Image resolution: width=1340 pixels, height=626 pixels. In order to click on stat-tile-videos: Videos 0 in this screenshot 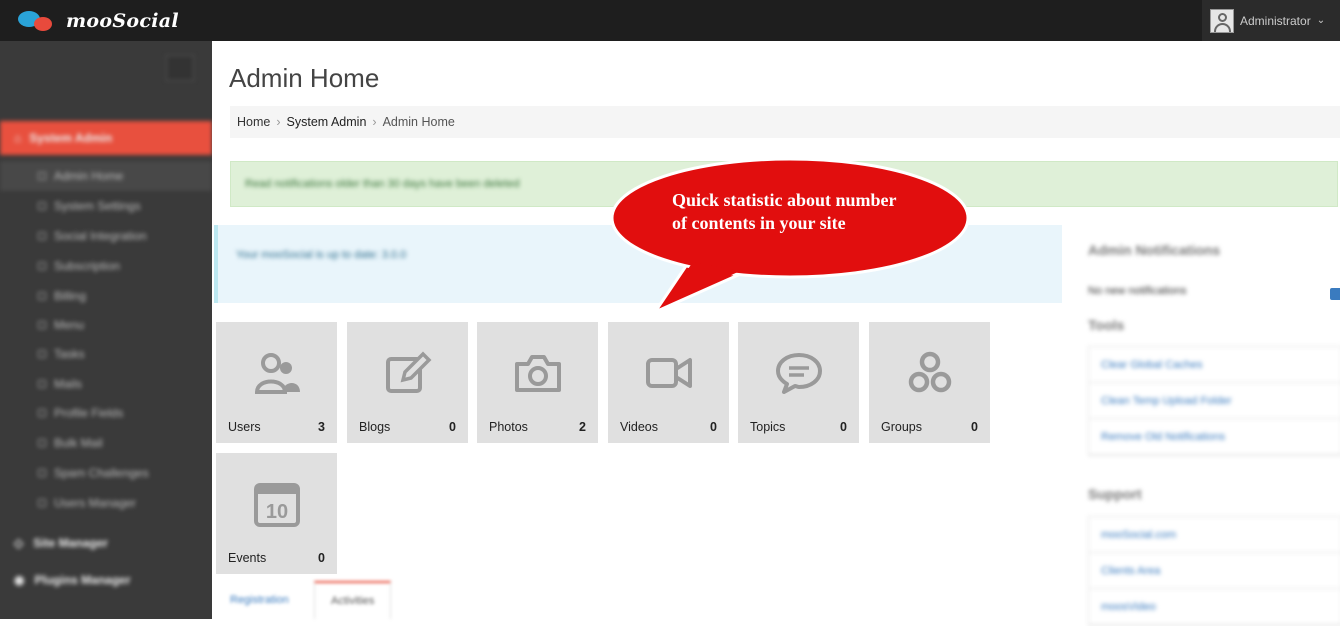, I will do `click(668, 382)`.